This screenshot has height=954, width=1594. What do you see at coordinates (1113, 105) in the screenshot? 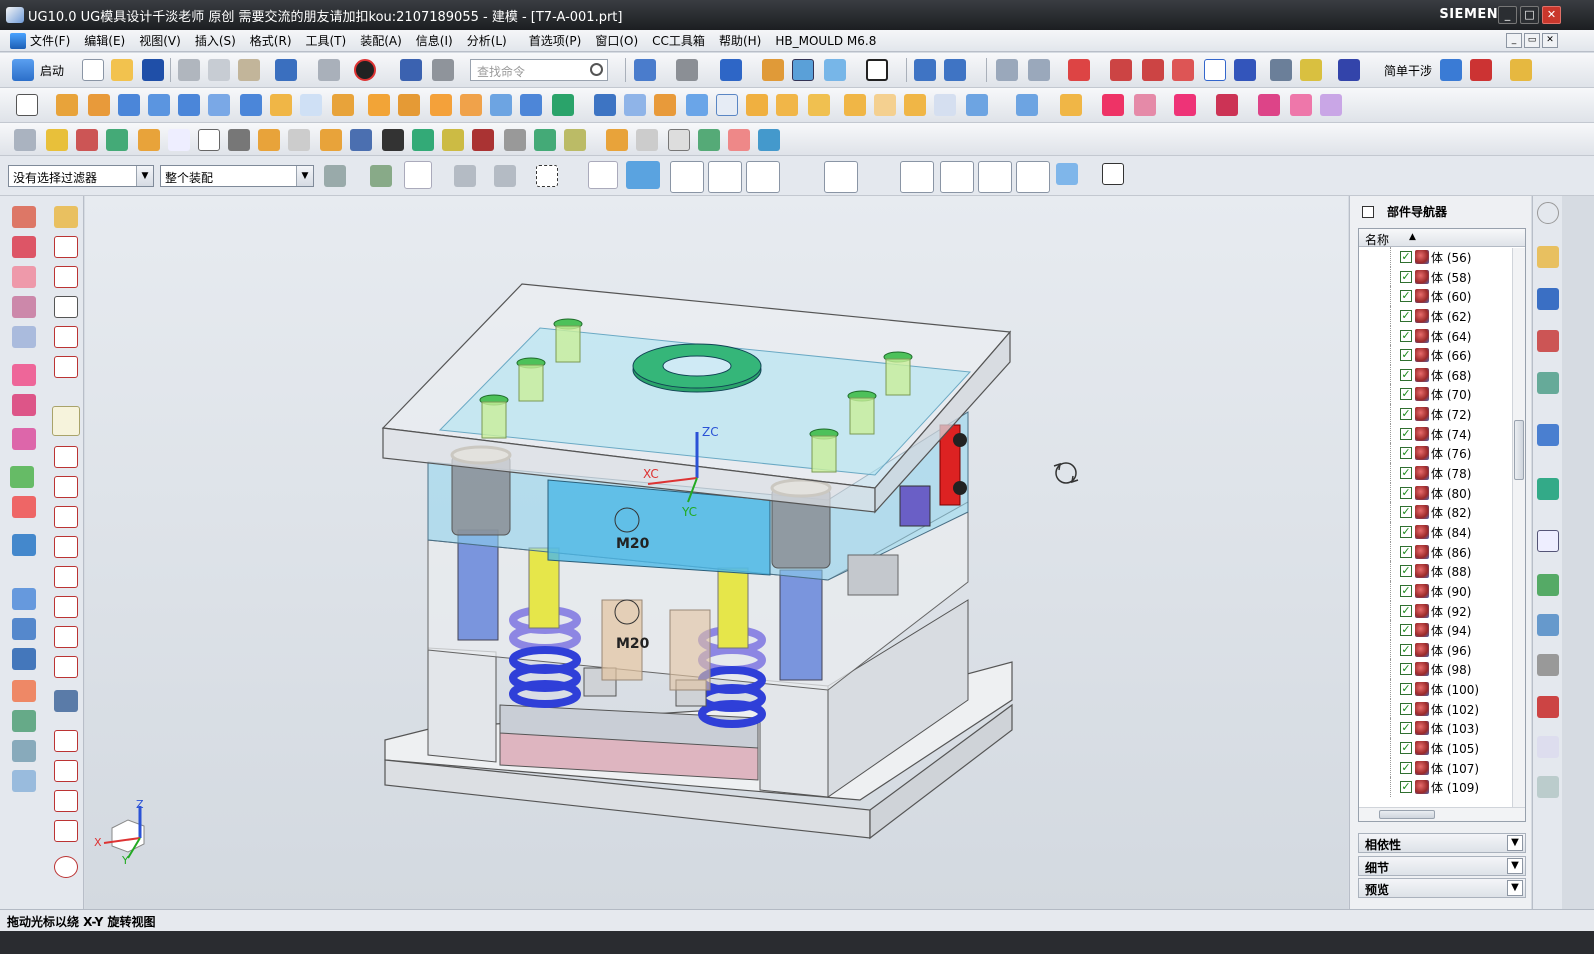
I see `core-cavity-icon` at bounding box center [1113, 105].